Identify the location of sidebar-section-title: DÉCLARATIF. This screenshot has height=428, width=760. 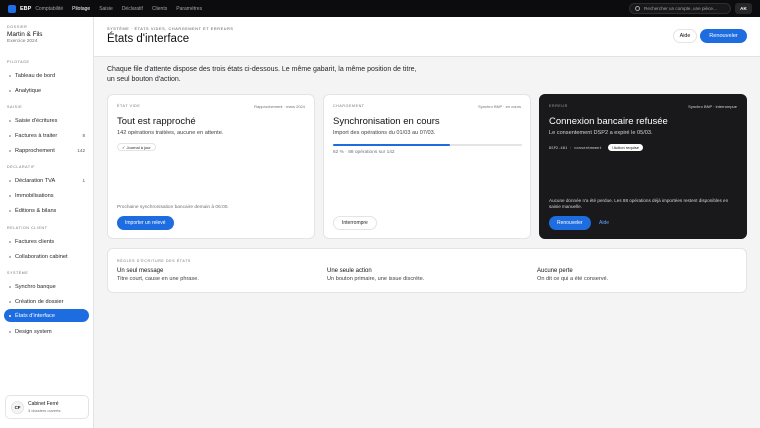
(21, 167).